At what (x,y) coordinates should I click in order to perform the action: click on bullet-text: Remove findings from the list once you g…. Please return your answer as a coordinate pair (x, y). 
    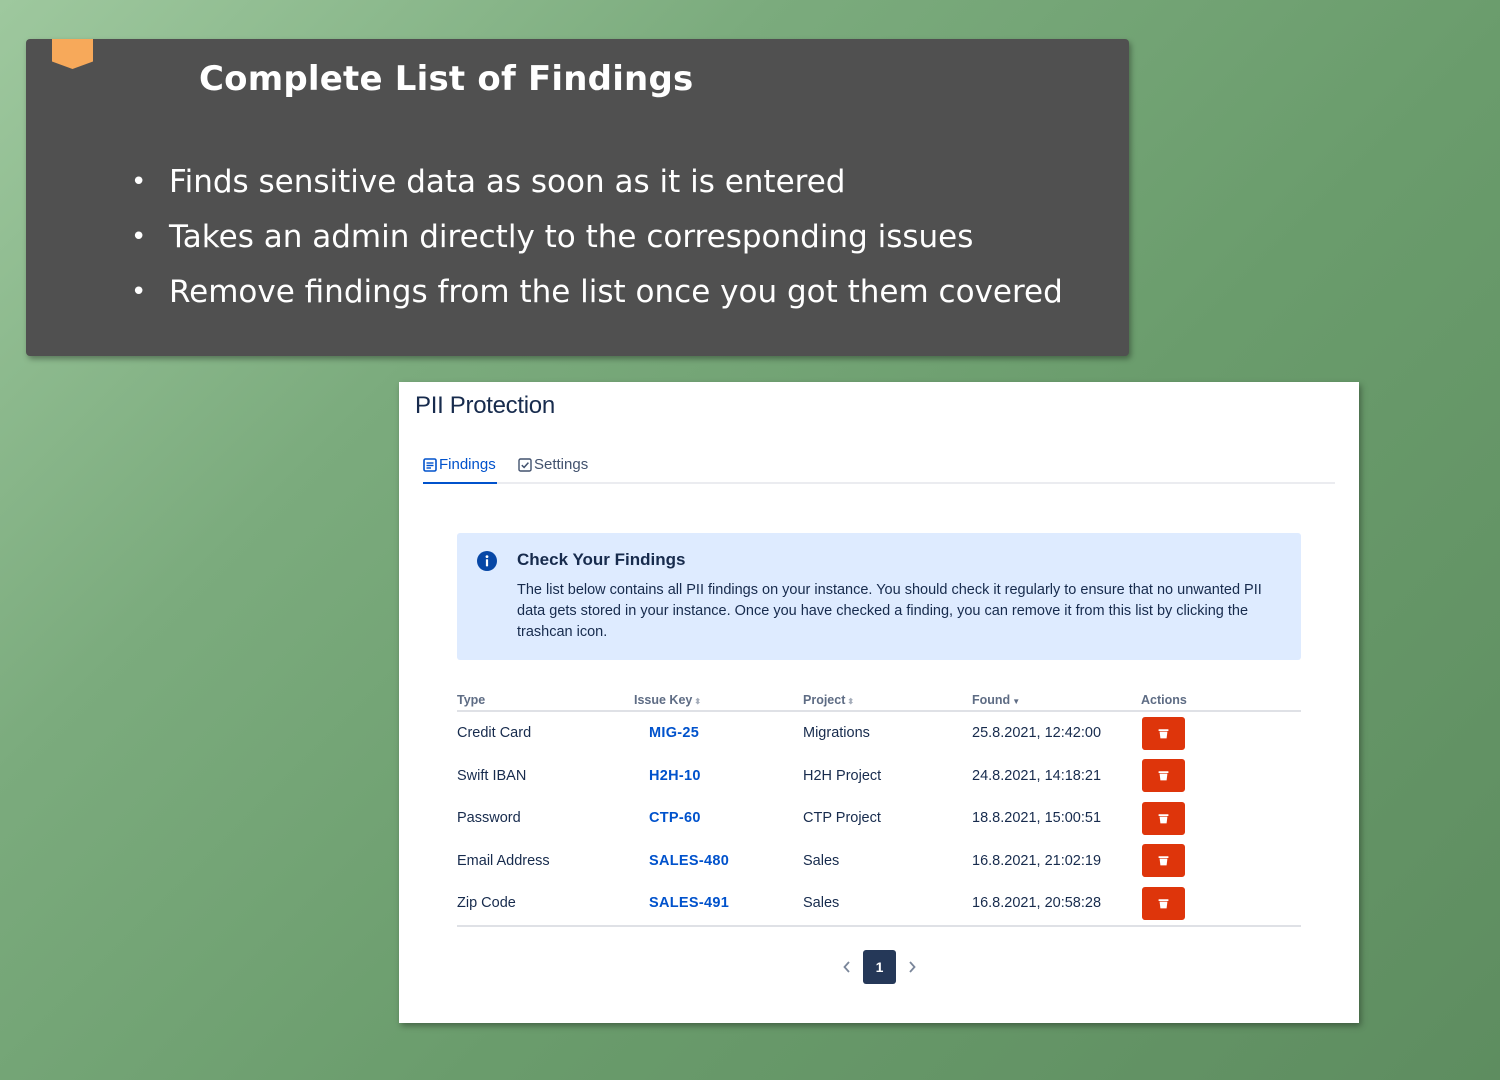
    Looking at the image, I should click on (616, 292).